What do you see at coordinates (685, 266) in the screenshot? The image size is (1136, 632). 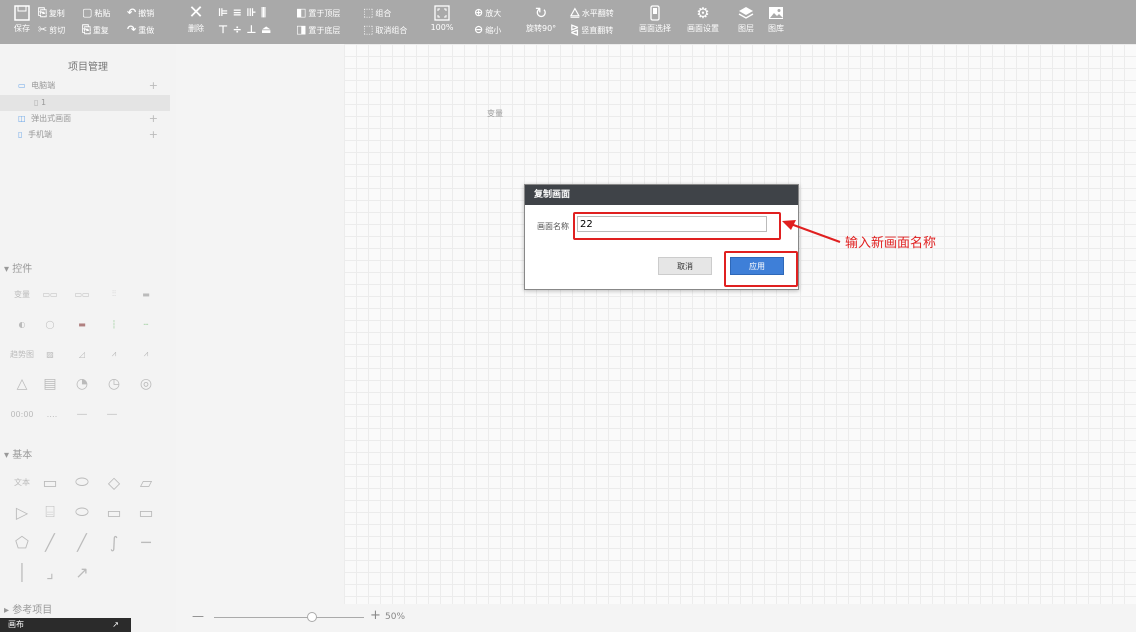 I see `cancel-button: 取消` at bounding box center [685, 266].